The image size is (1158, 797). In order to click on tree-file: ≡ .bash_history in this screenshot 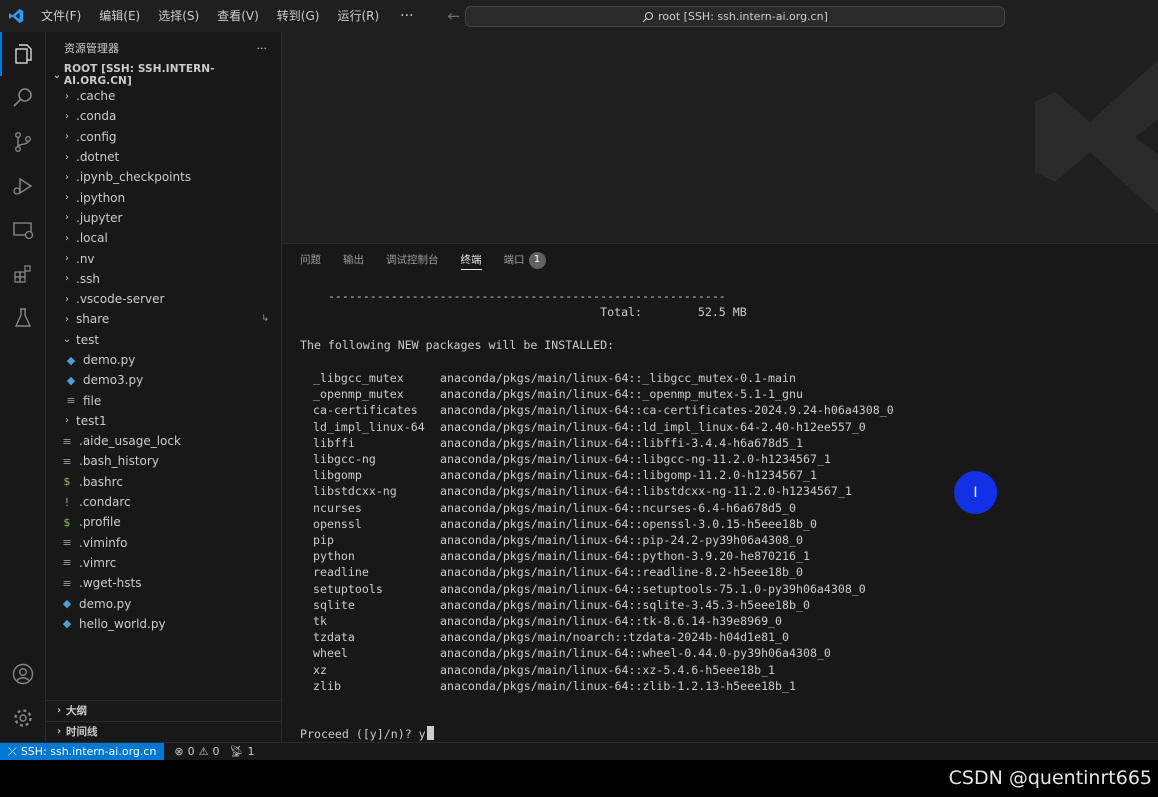, I will do `click(163, 461)`.